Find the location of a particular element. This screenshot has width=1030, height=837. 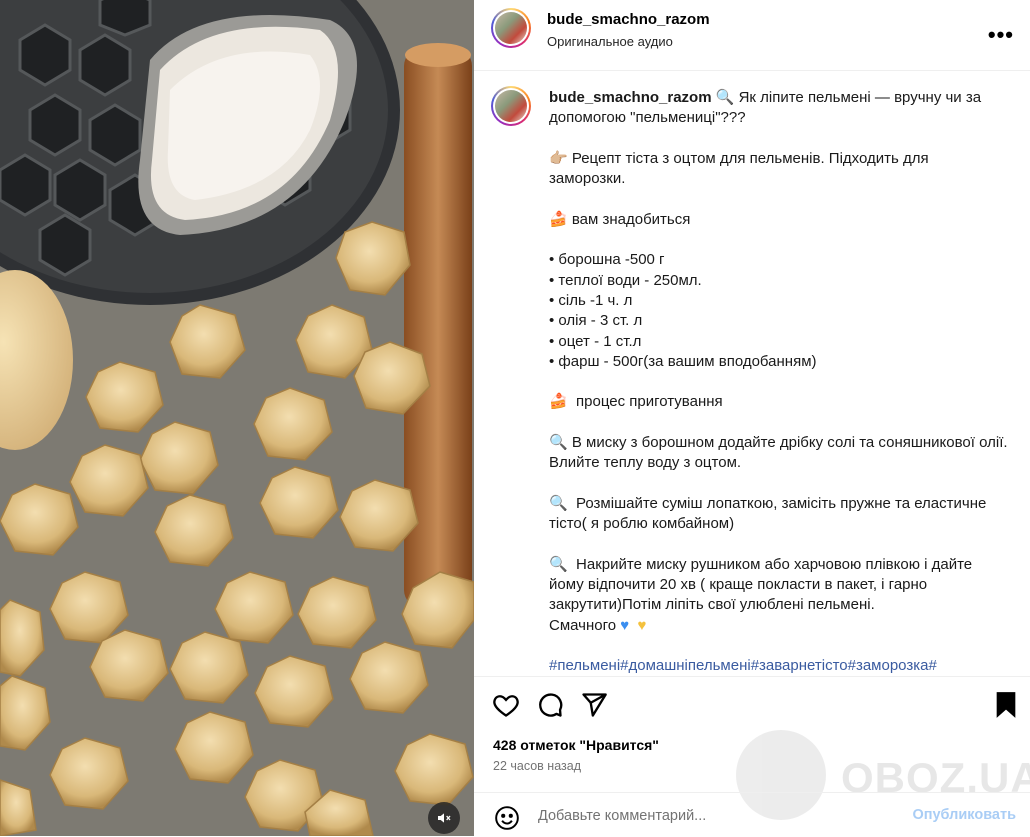

share-icon is located at coordinates (595, 706).